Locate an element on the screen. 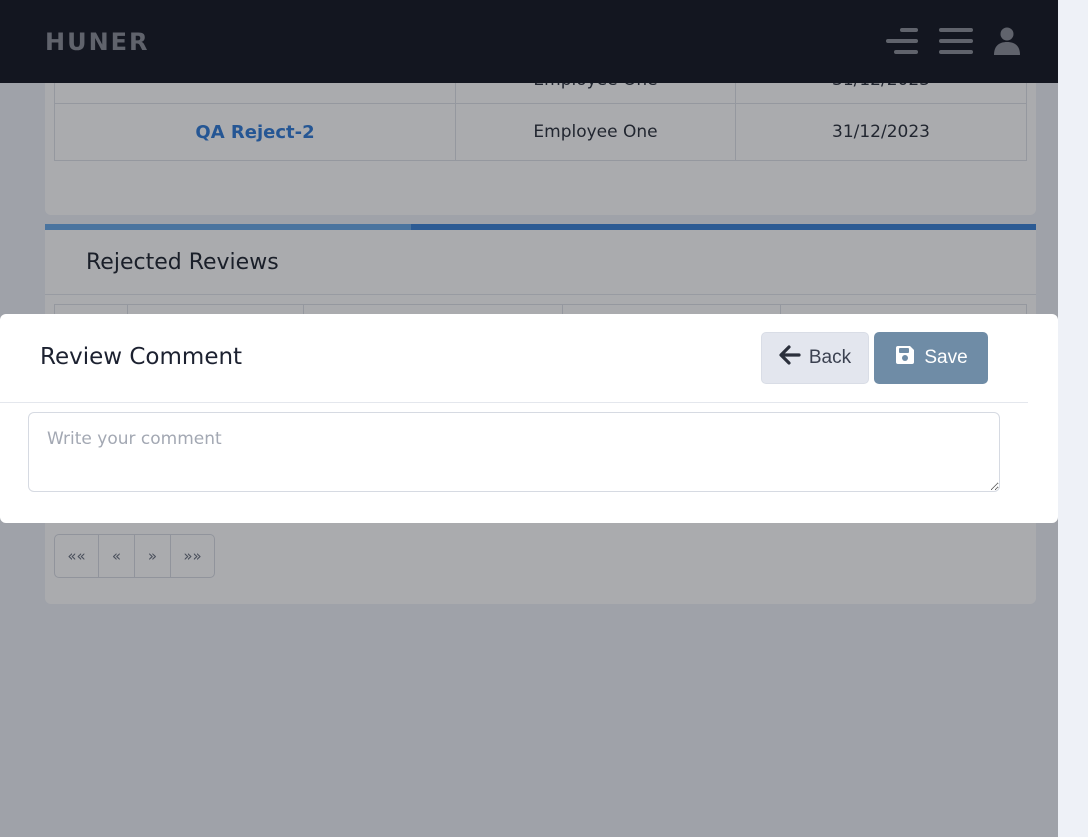 This screenshot has width=1088, height=837. save-icon is located at coordinates (905, 358).